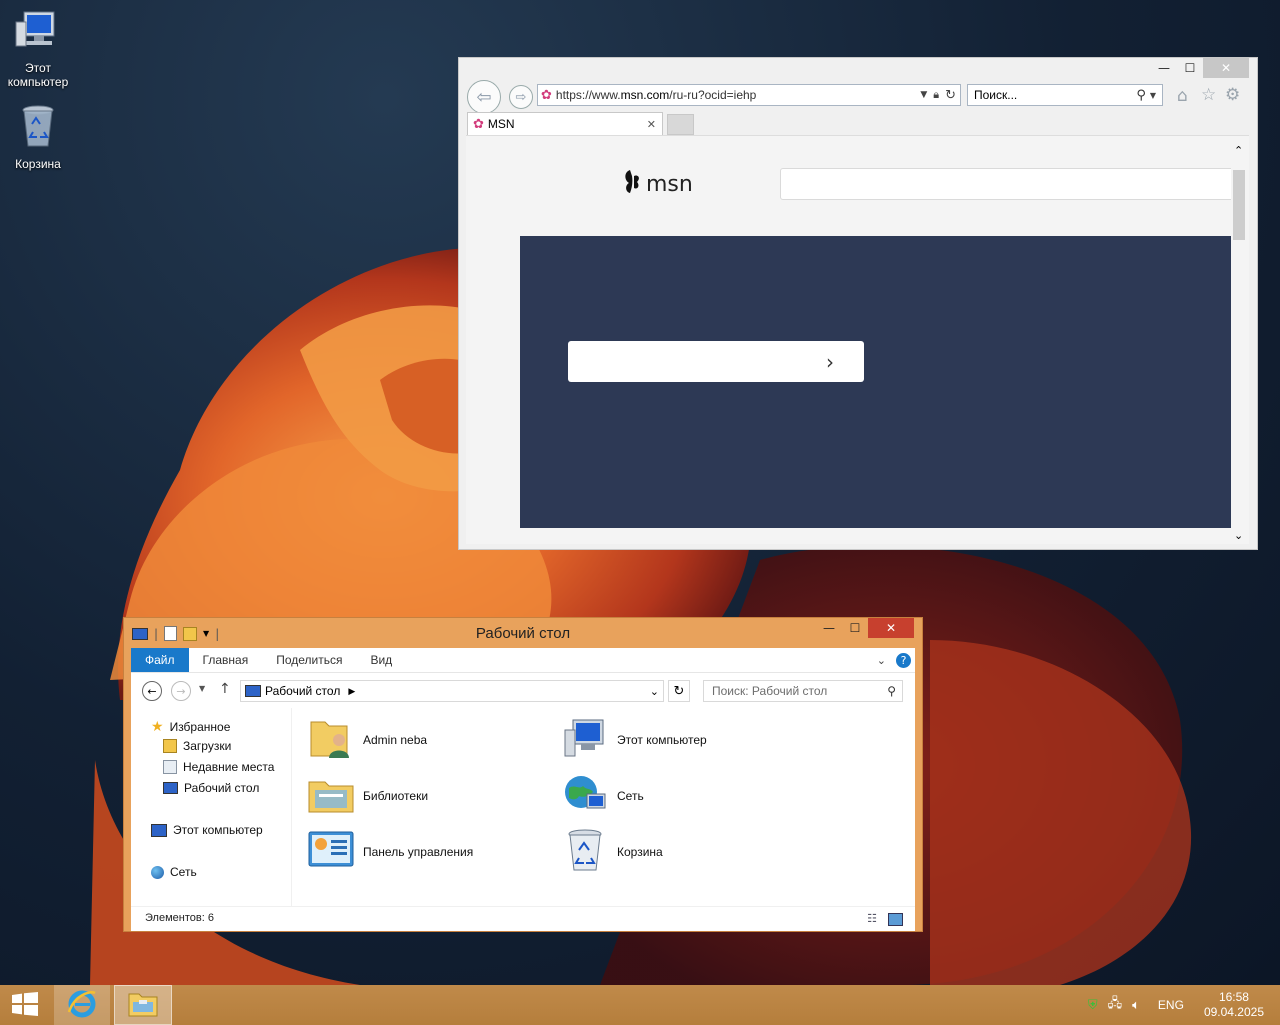  I want to click on list-item-recycle-bin: Корзина, so click(612, 851).